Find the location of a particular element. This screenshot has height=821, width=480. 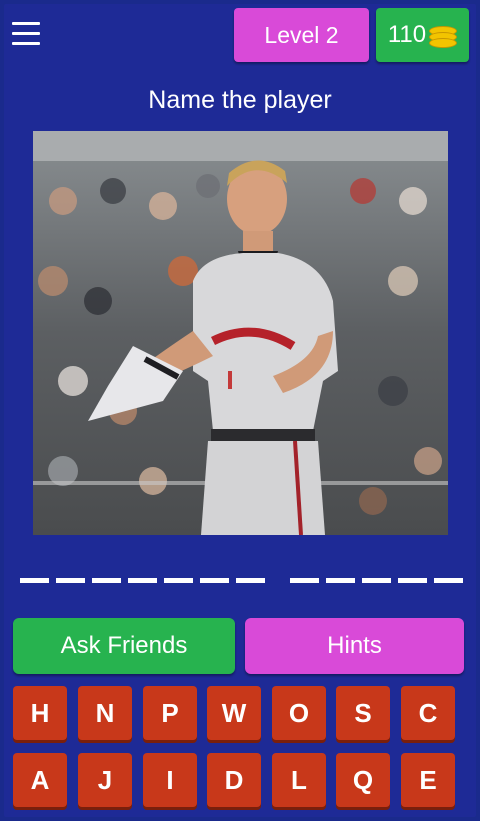

letter-key: A is located at coordinates (40, 780).